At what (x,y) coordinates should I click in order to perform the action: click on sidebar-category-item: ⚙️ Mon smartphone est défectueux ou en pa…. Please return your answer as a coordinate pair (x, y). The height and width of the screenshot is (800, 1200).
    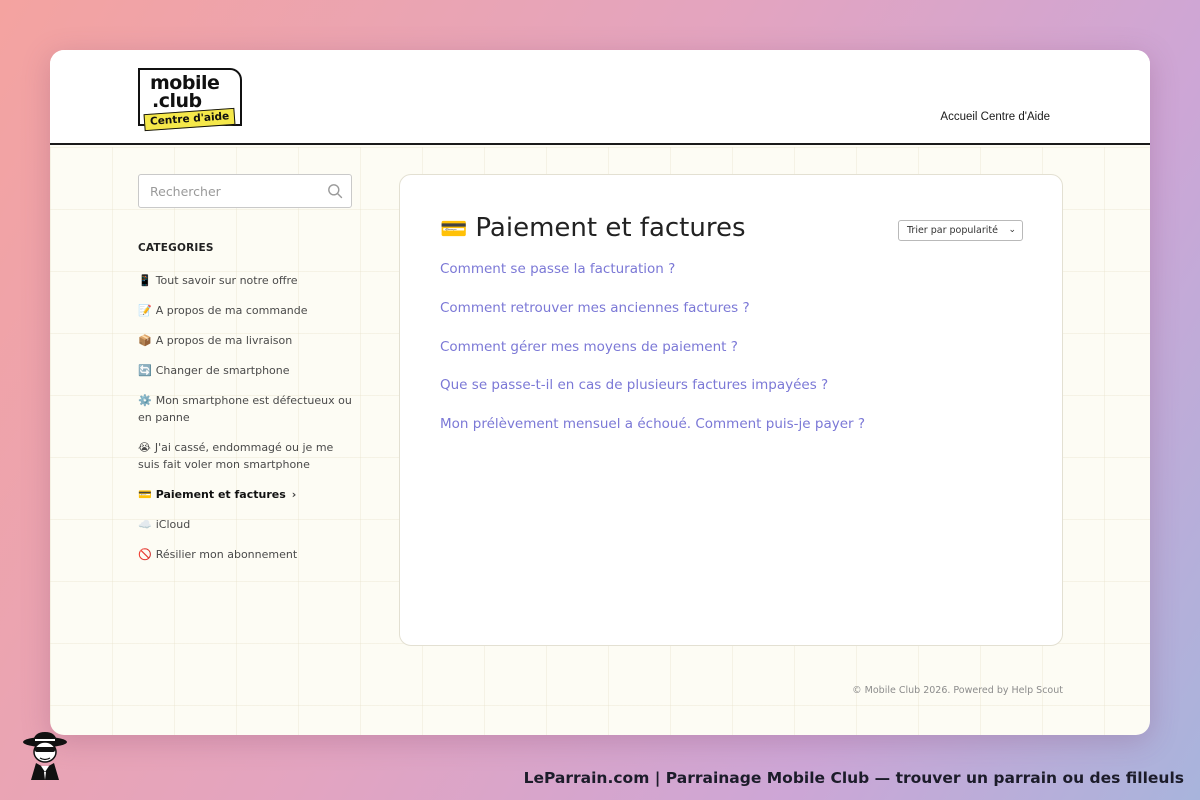
    Looking at the image, I should click on (247, 409).